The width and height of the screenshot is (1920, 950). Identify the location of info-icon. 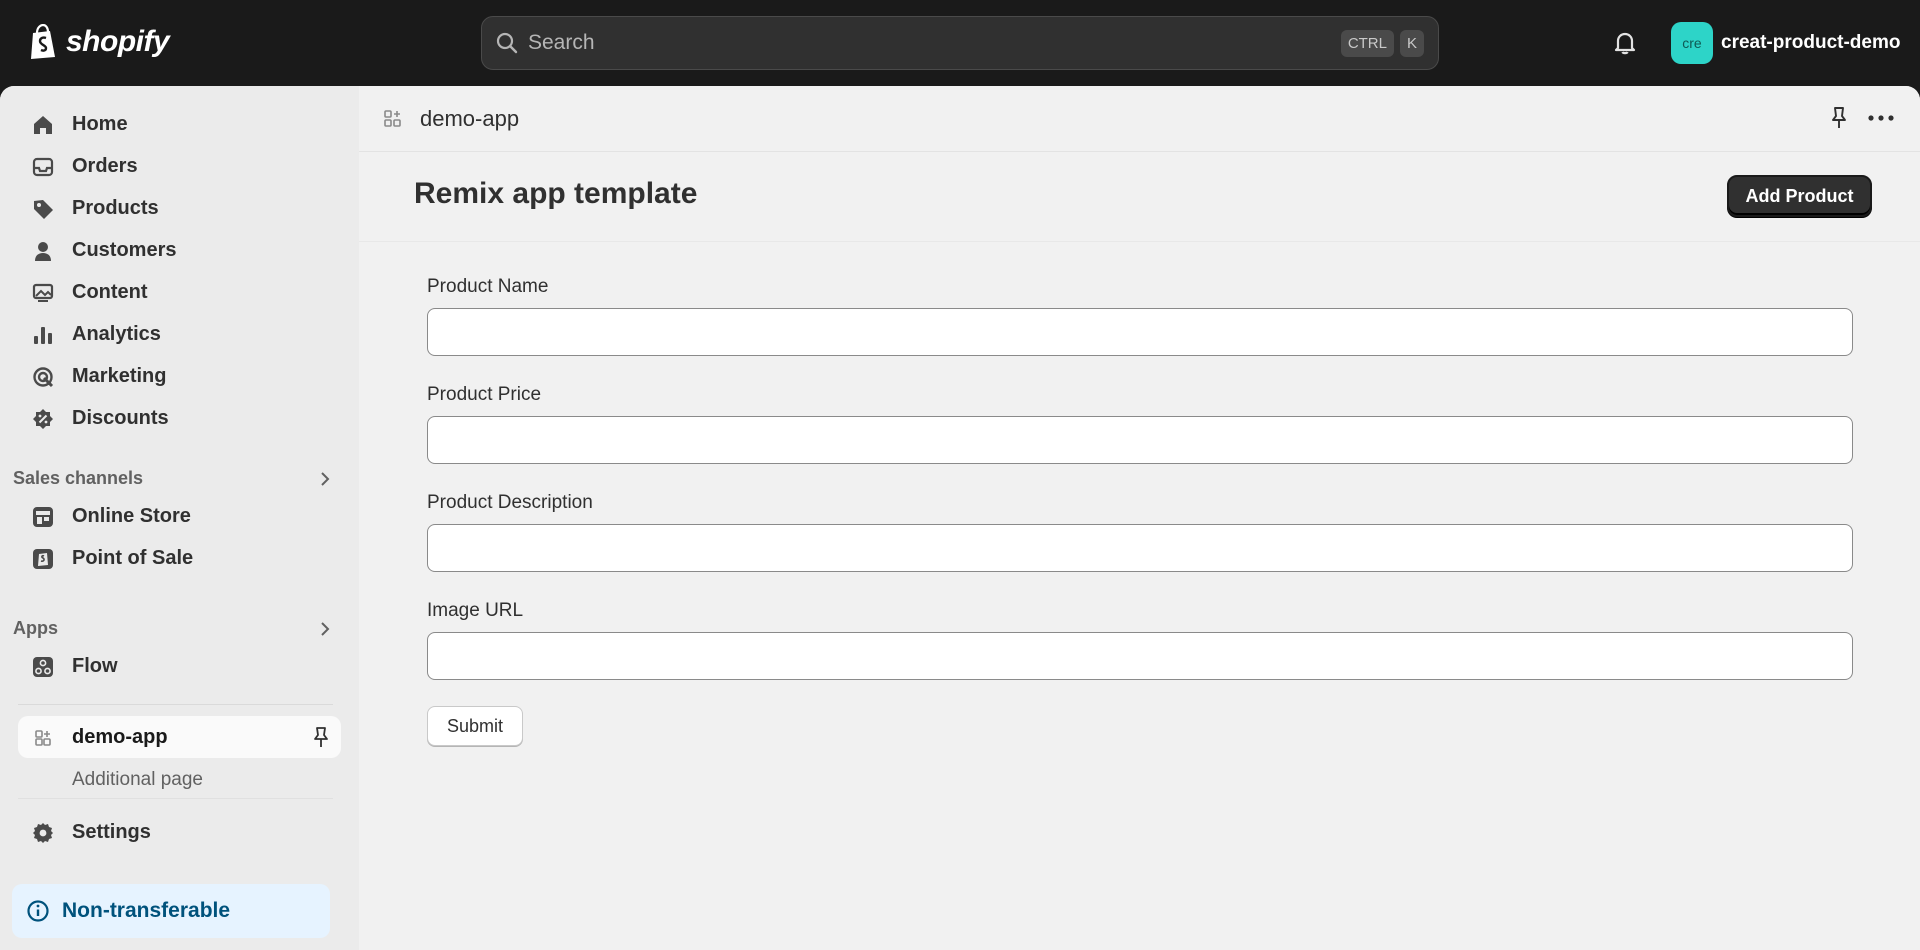
(38, 911).